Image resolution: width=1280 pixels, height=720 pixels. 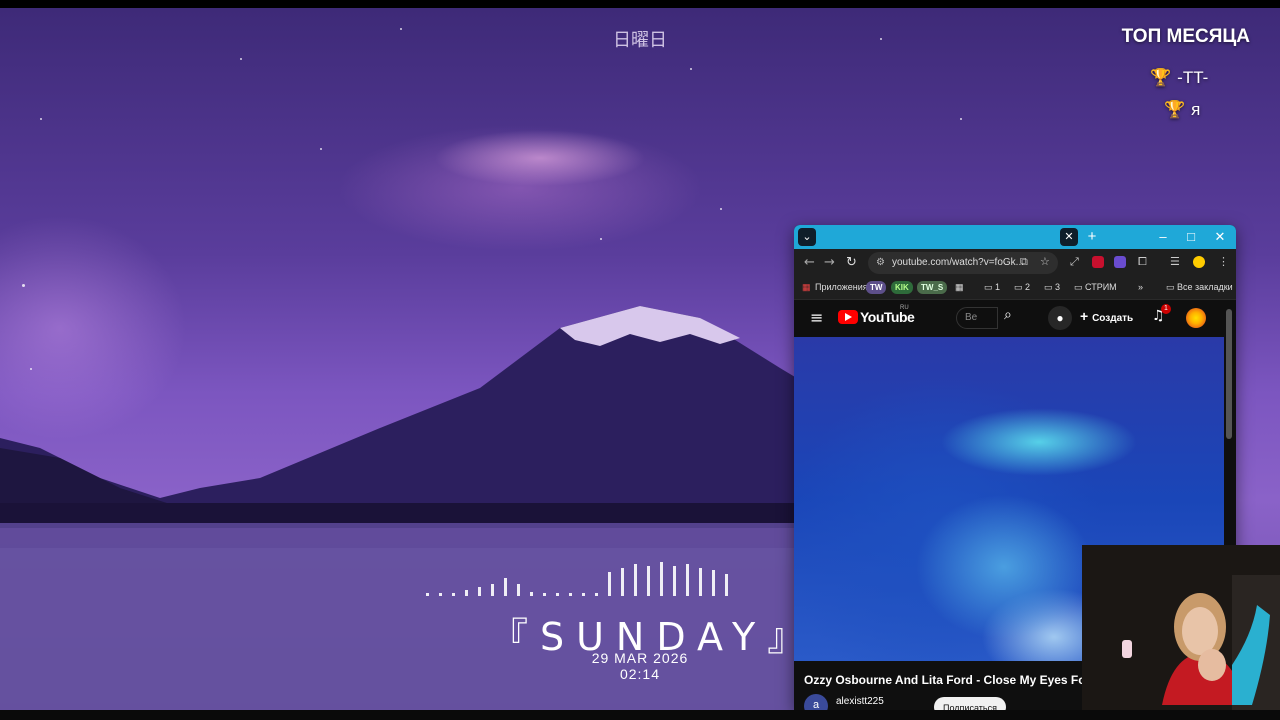 I want to click on back-icon: ←, so click(x=809, y=262).